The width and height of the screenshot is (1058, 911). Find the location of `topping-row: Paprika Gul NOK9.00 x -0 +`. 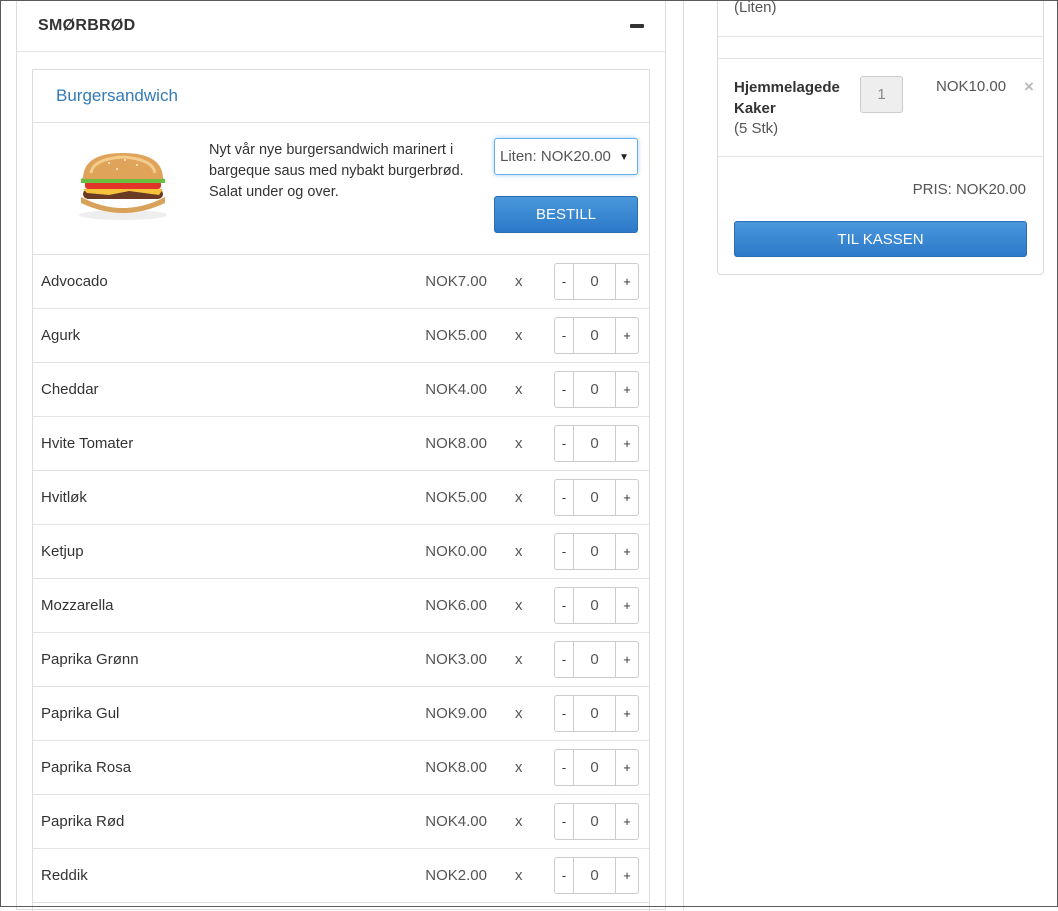

topping-row: Paprika Gul NOK9.00 x -0 + is located at coordinates (341, 714).